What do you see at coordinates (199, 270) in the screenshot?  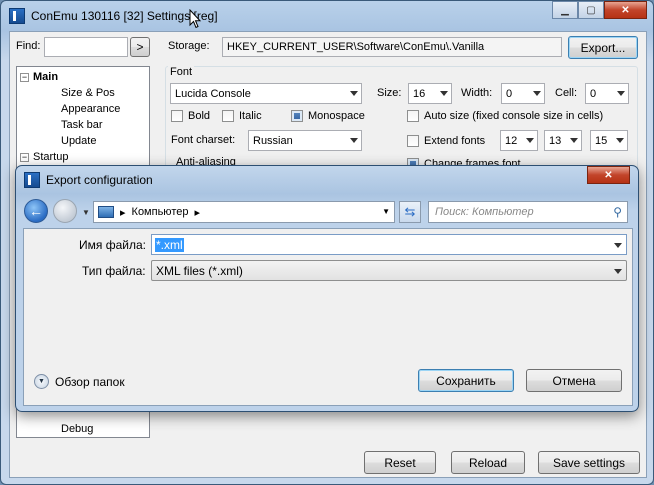 I see `filetype-value: XML files (*.xml)` at bounding box center [199, 270].